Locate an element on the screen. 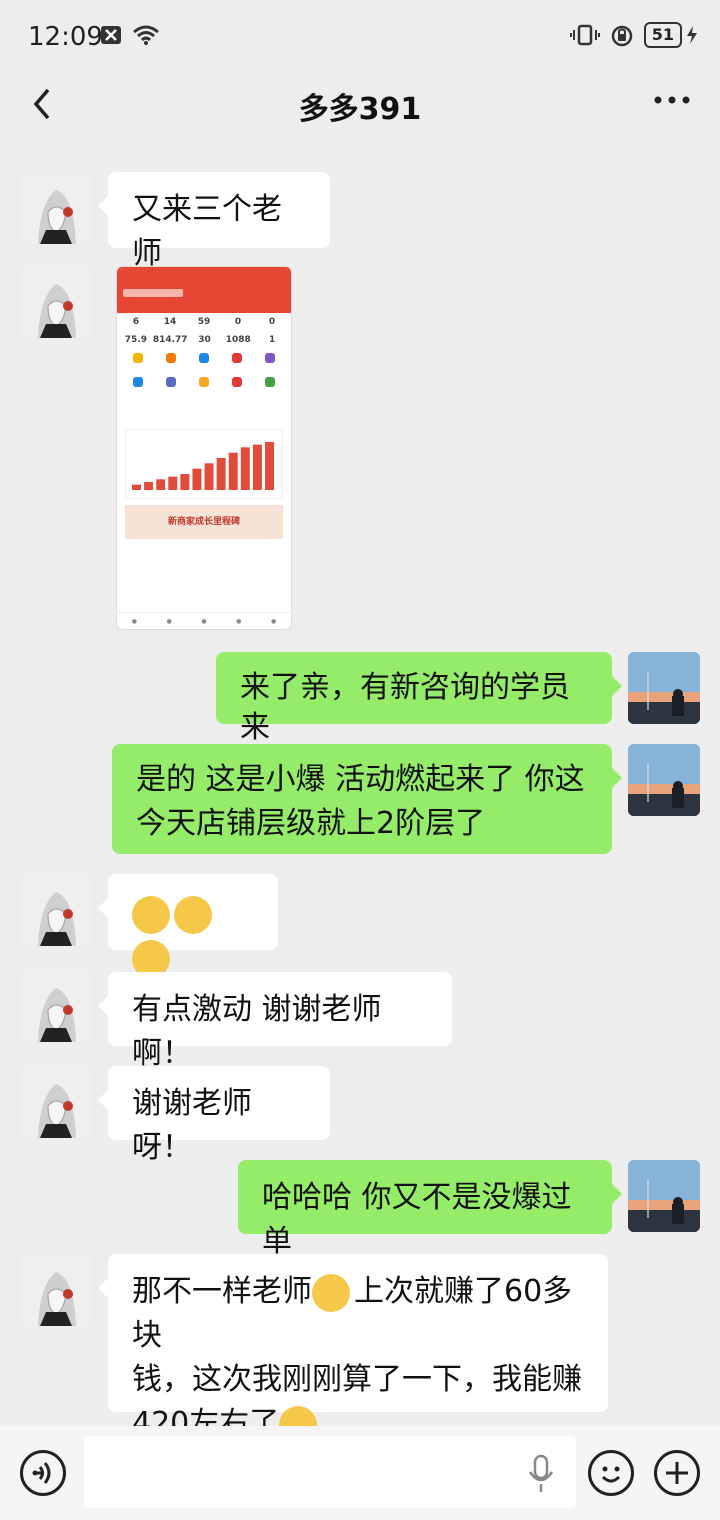 The image size is (720, 1520). message-bubble: 又来三个老师 is located at coordinates (214, 221).